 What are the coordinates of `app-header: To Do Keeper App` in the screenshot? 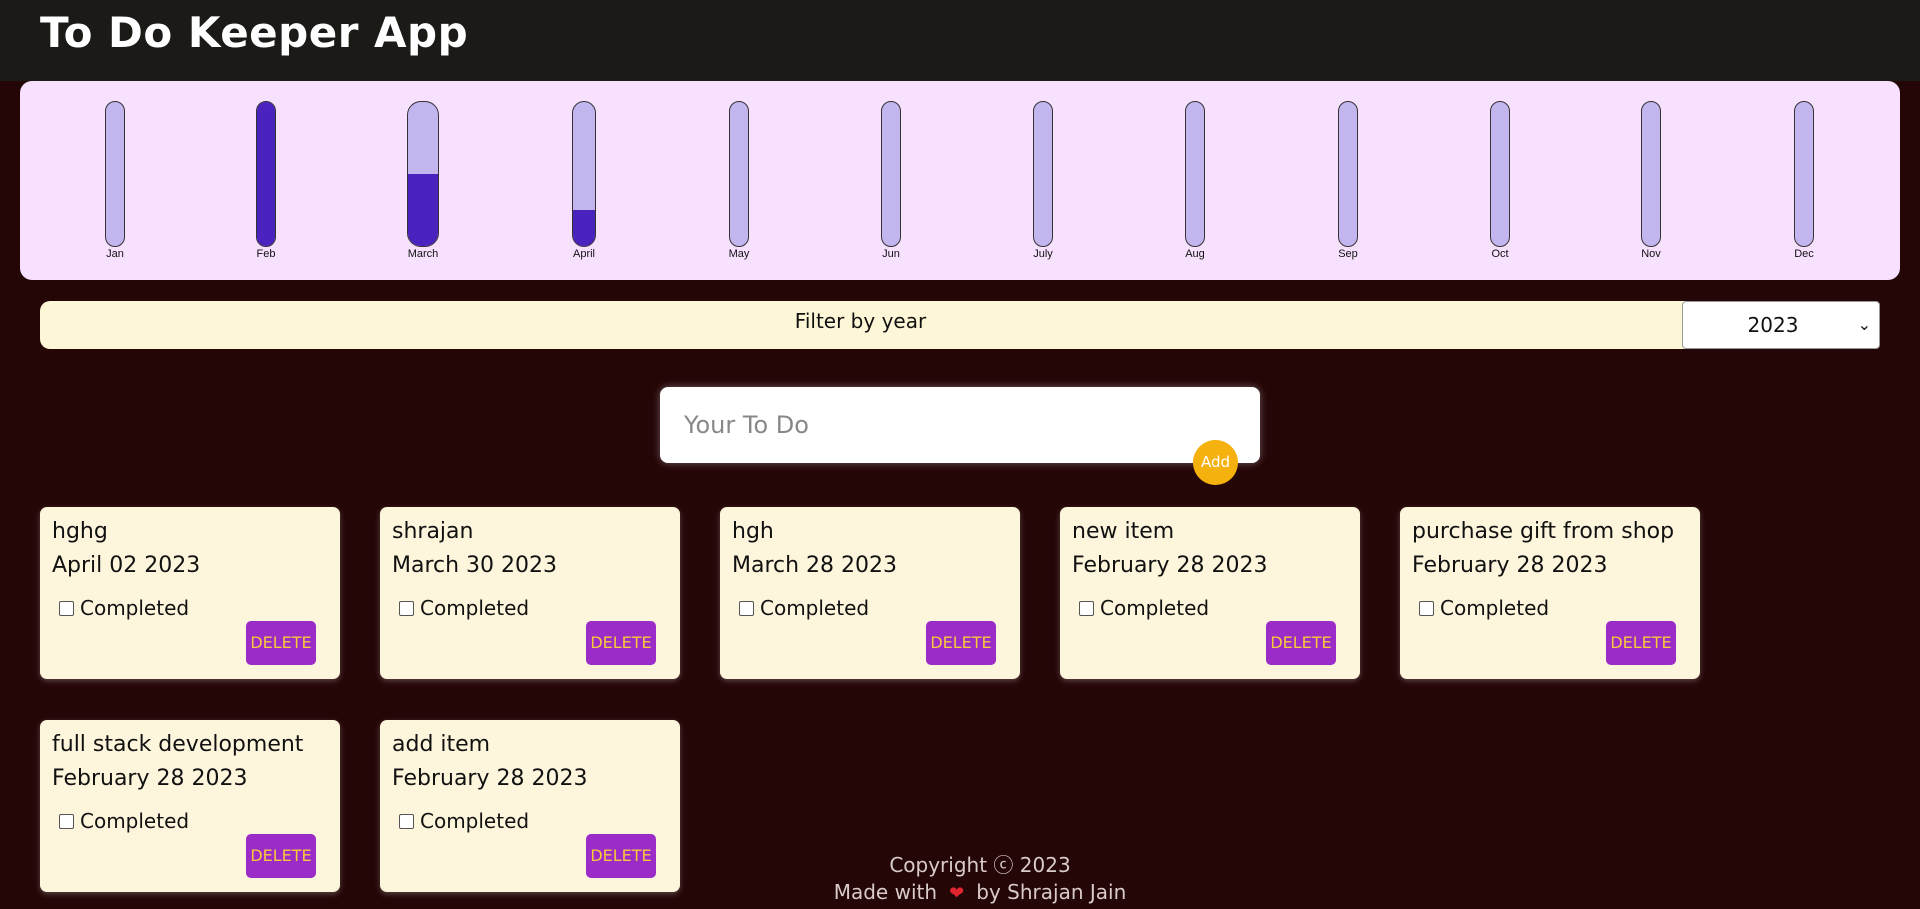 It's located at (960, 40).